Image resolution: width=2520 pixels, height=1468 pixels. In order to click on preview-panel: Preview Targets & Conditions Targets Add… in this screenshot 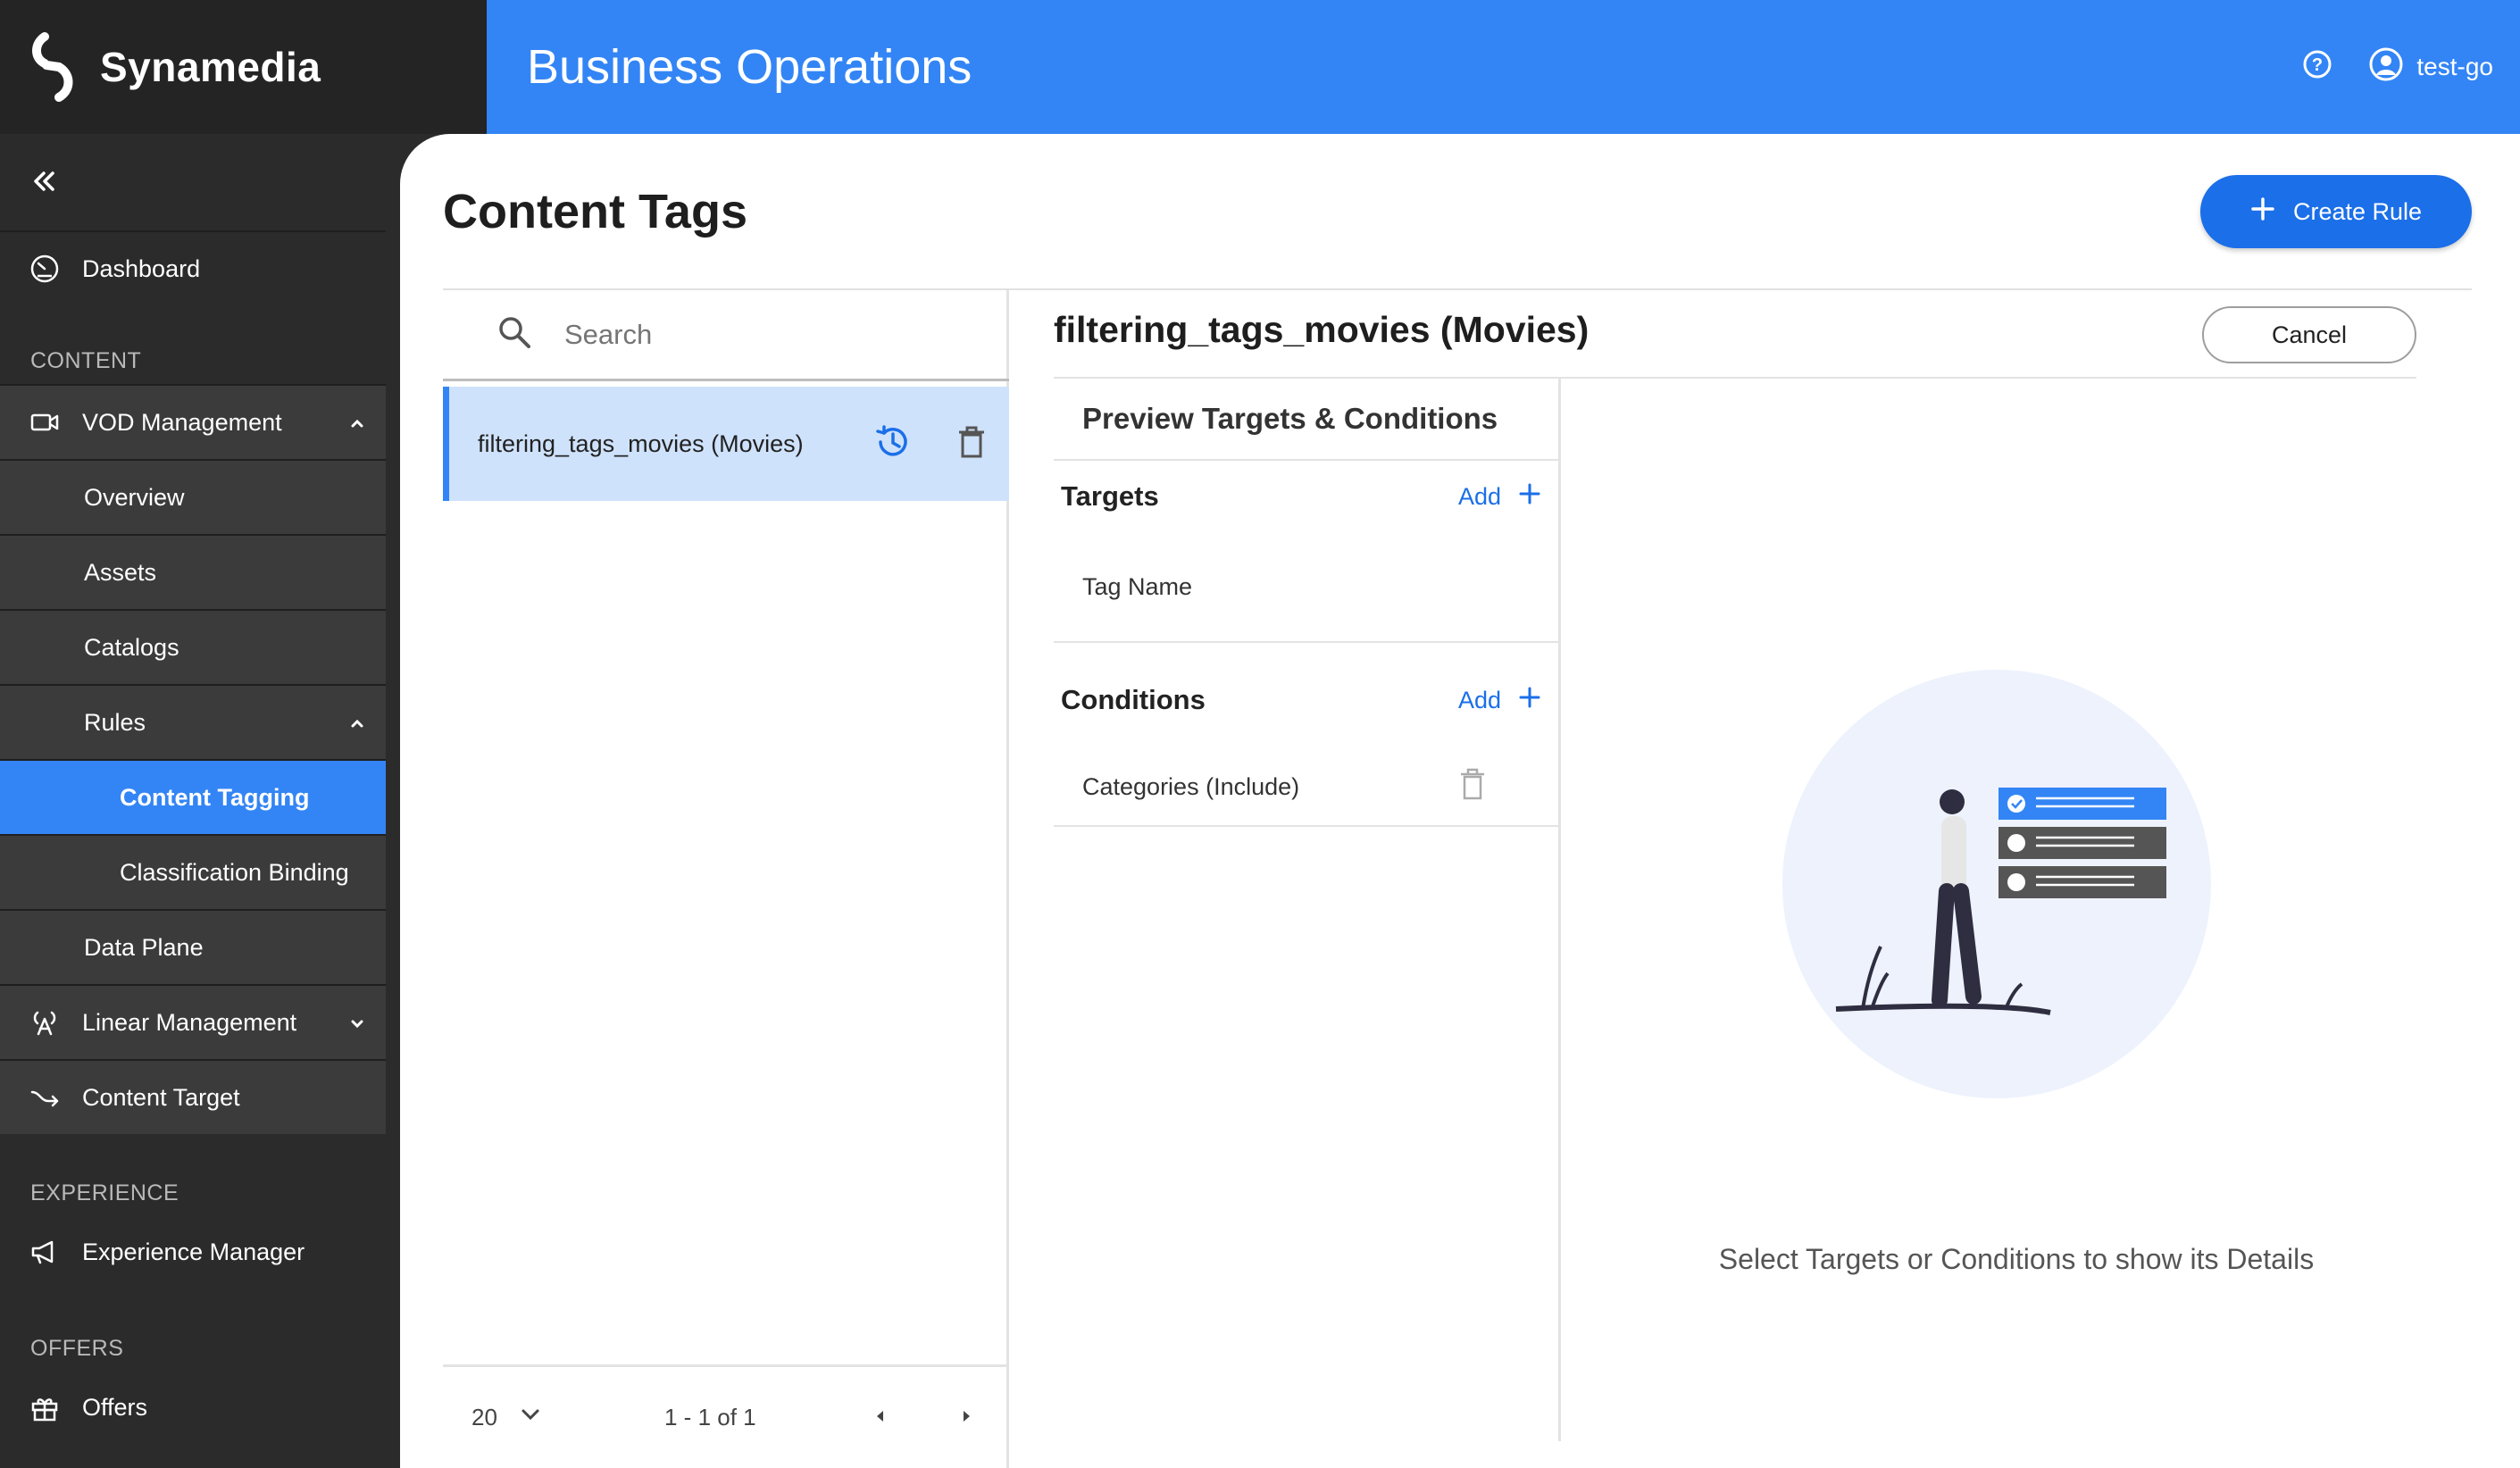, I will do `click(1307, 910)`.